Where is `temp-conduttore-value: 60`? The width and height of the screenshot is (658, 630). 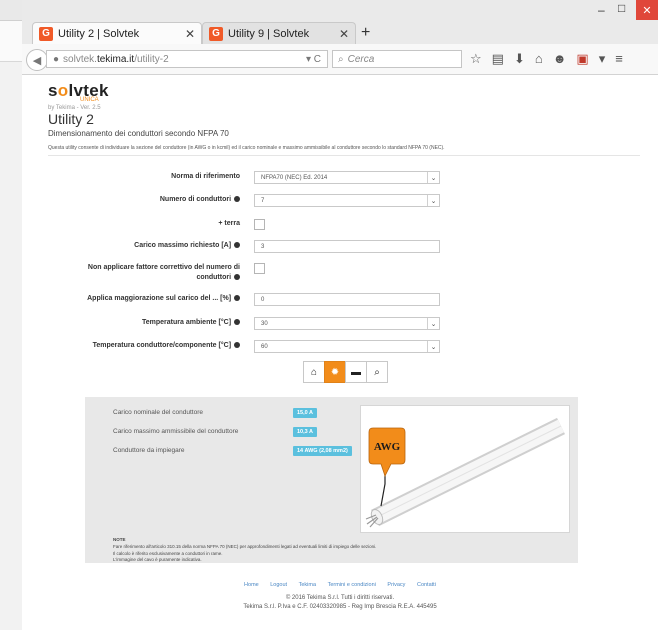
temp-conduttore-value: 60 is located at coordinates (264, 346).